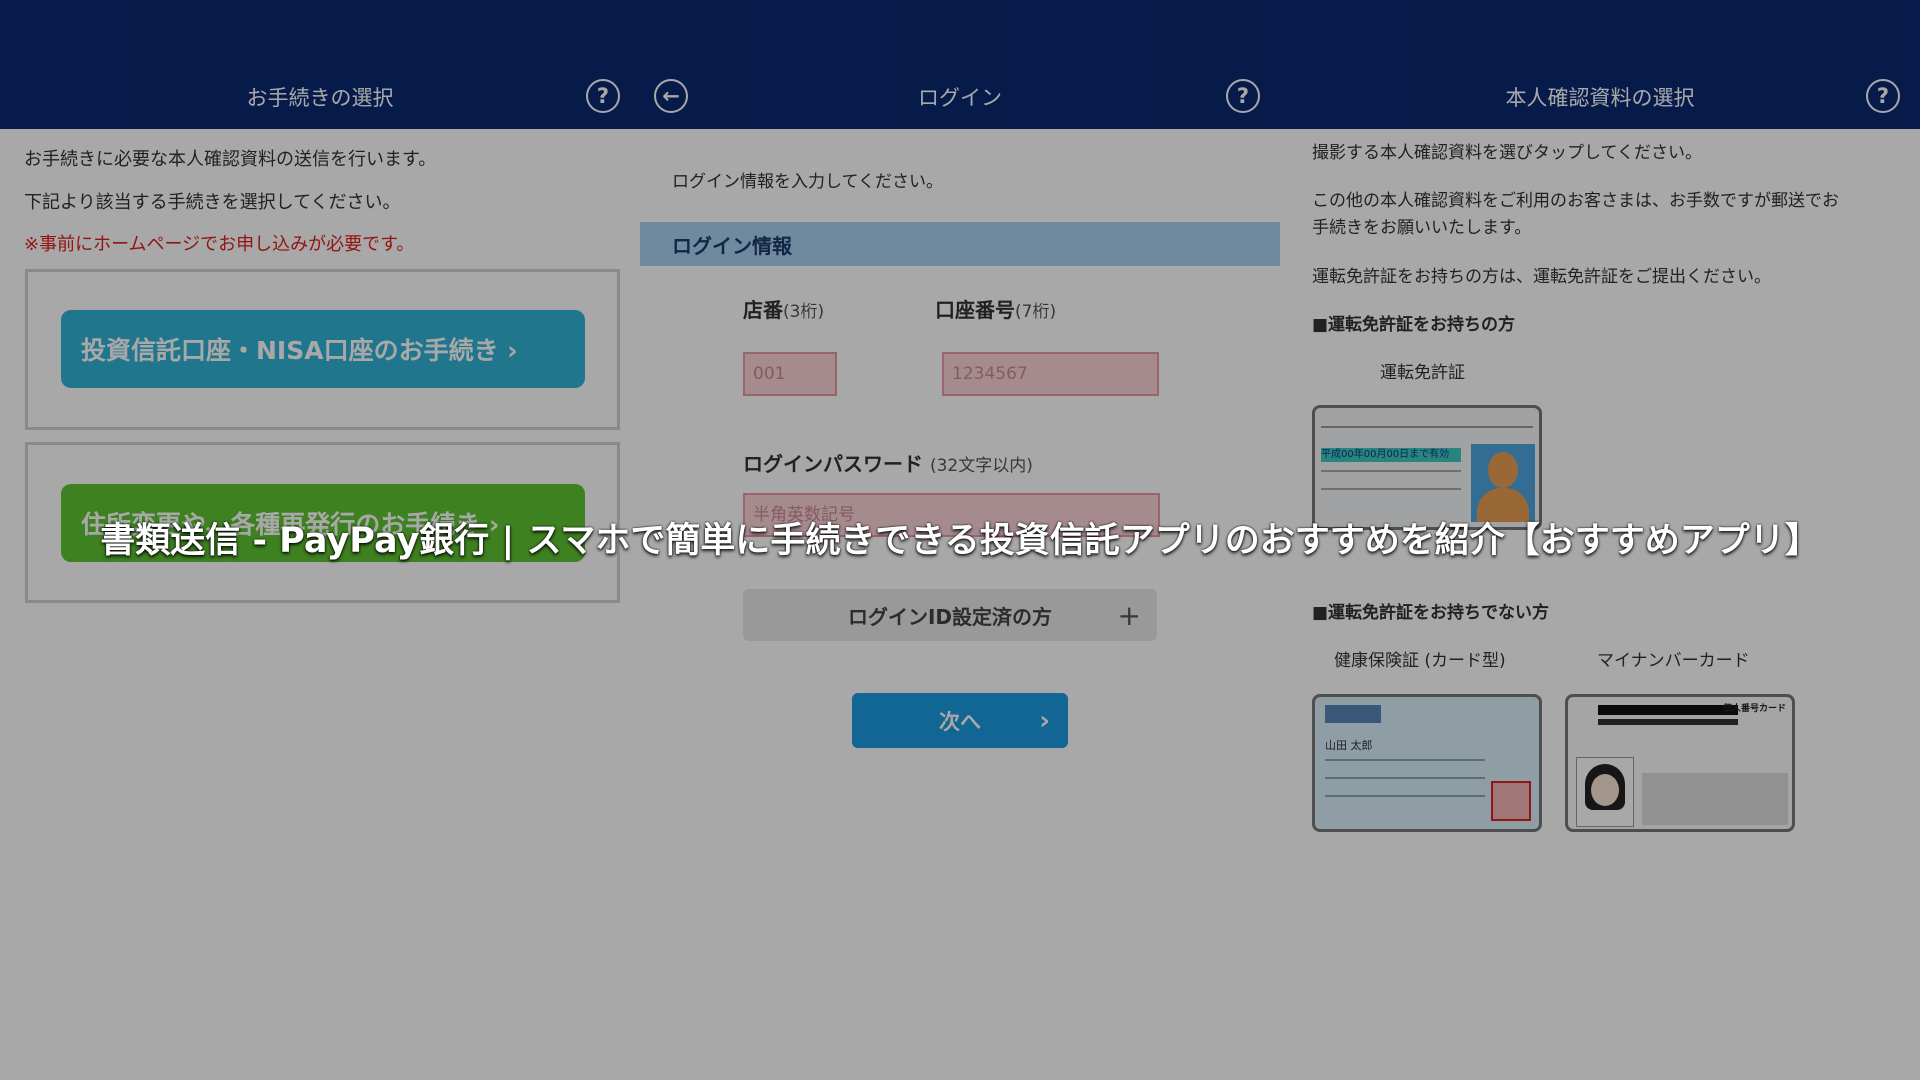 This screenshot has height=1080, width=1920. I want to click on card-title: 個人番号カード, so click(1754, 709).